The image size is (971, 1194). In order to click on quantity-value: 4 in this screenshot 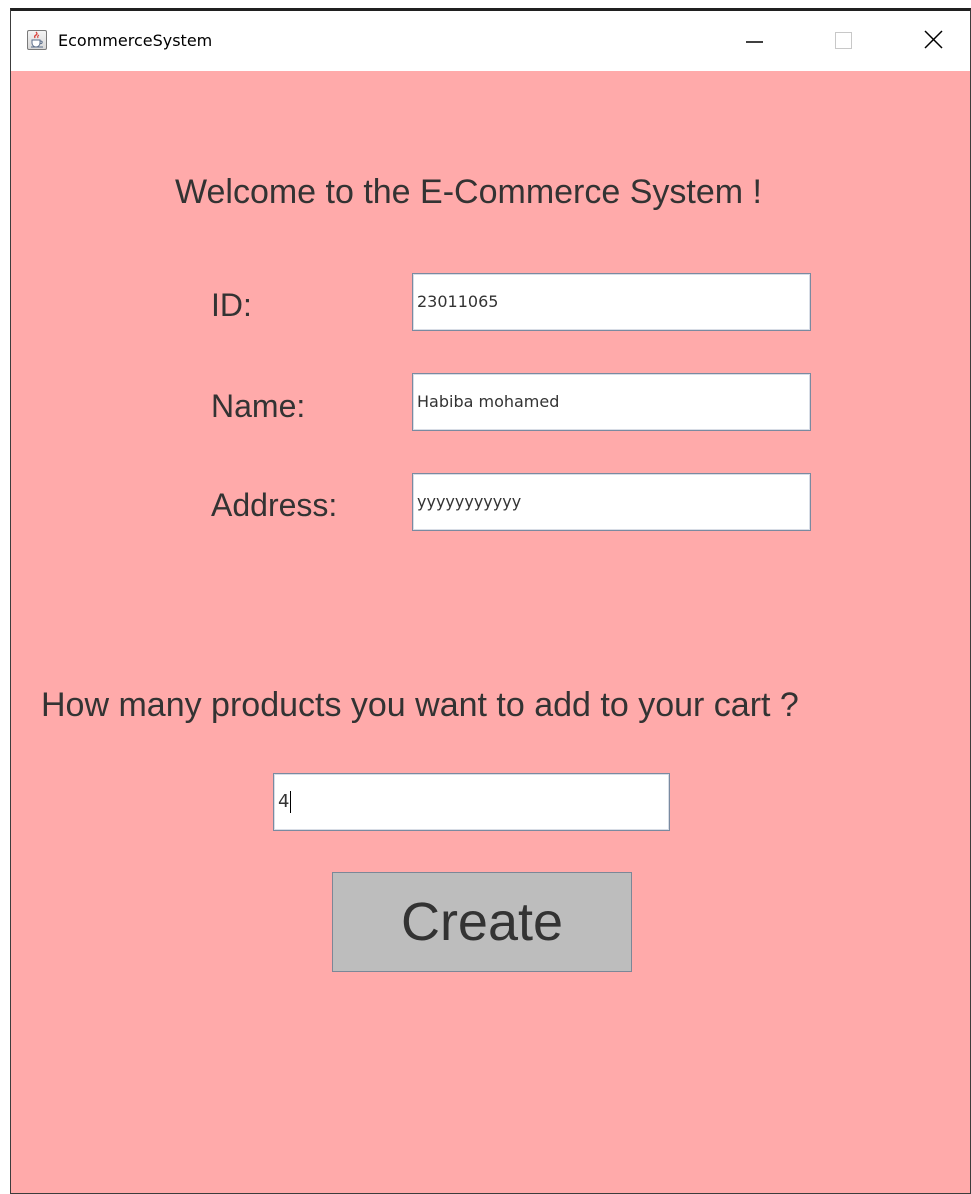, I will do `click(284, 801)`.